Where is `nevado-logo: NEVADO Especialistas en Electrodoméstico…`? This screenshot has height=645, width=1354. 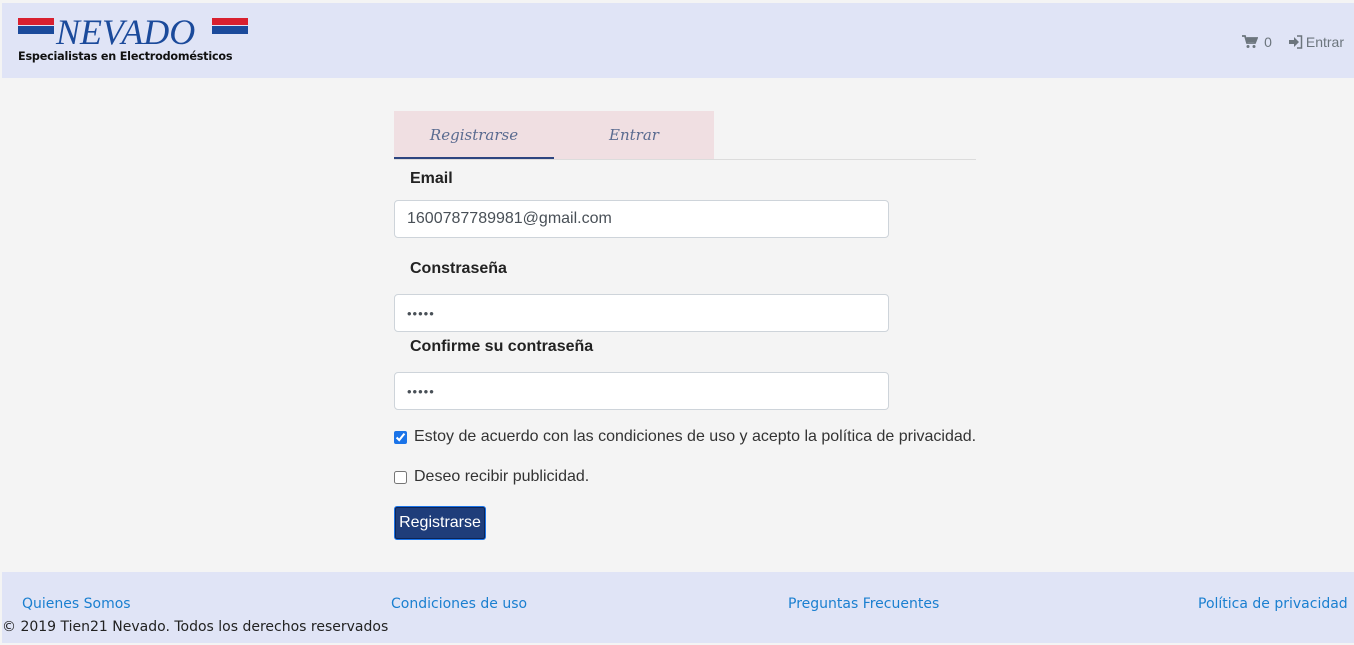
nevado-logo: NEVADO Especialistas en Electrodoméstico… is located at coordinates (138, 40).